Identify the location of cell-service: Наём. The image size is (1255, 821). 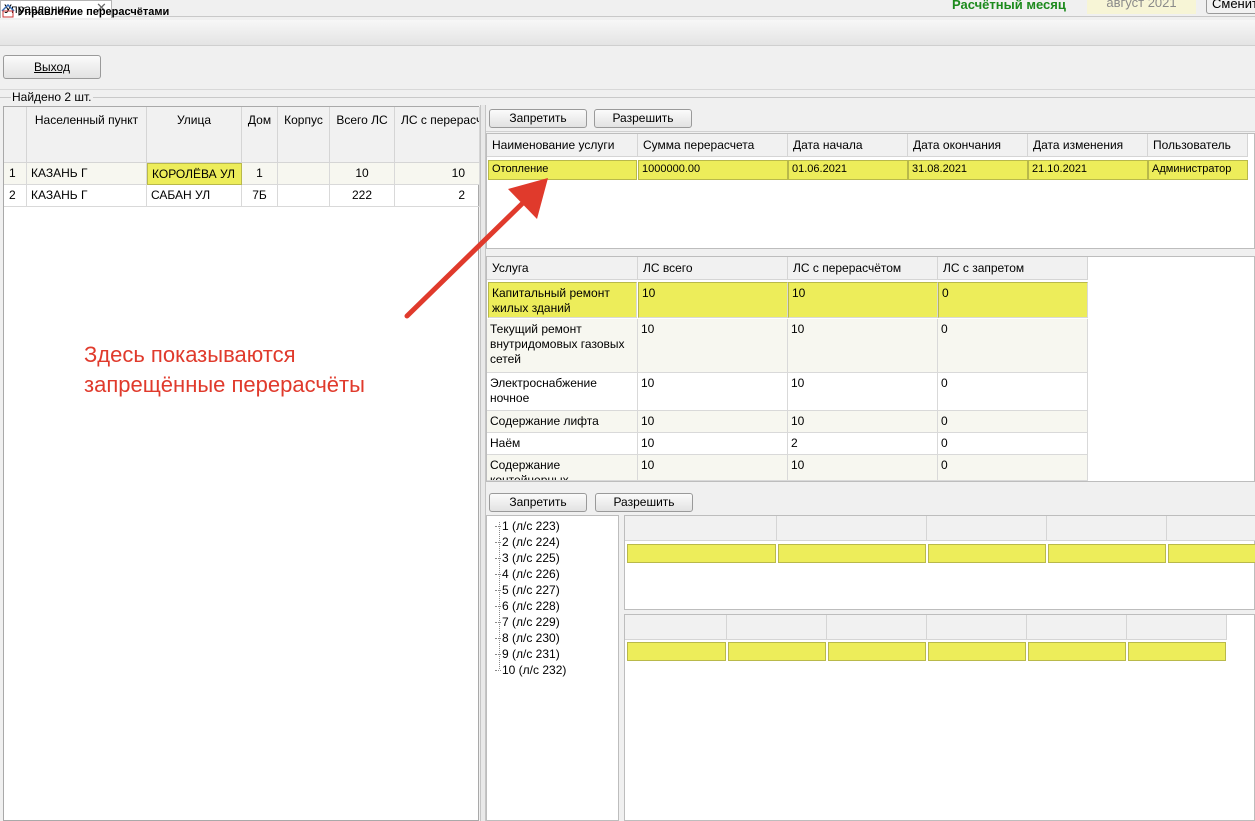
(562, 444).